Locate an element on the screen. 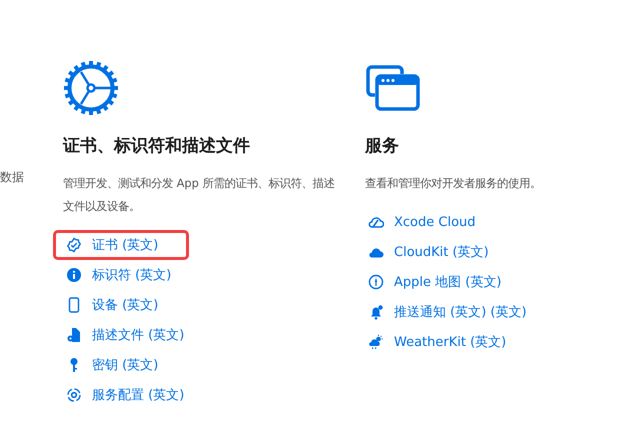 This screenshot has height=437, width=637. link: 推送通知 (英文) (英文) is located at coordinates (456, 312).